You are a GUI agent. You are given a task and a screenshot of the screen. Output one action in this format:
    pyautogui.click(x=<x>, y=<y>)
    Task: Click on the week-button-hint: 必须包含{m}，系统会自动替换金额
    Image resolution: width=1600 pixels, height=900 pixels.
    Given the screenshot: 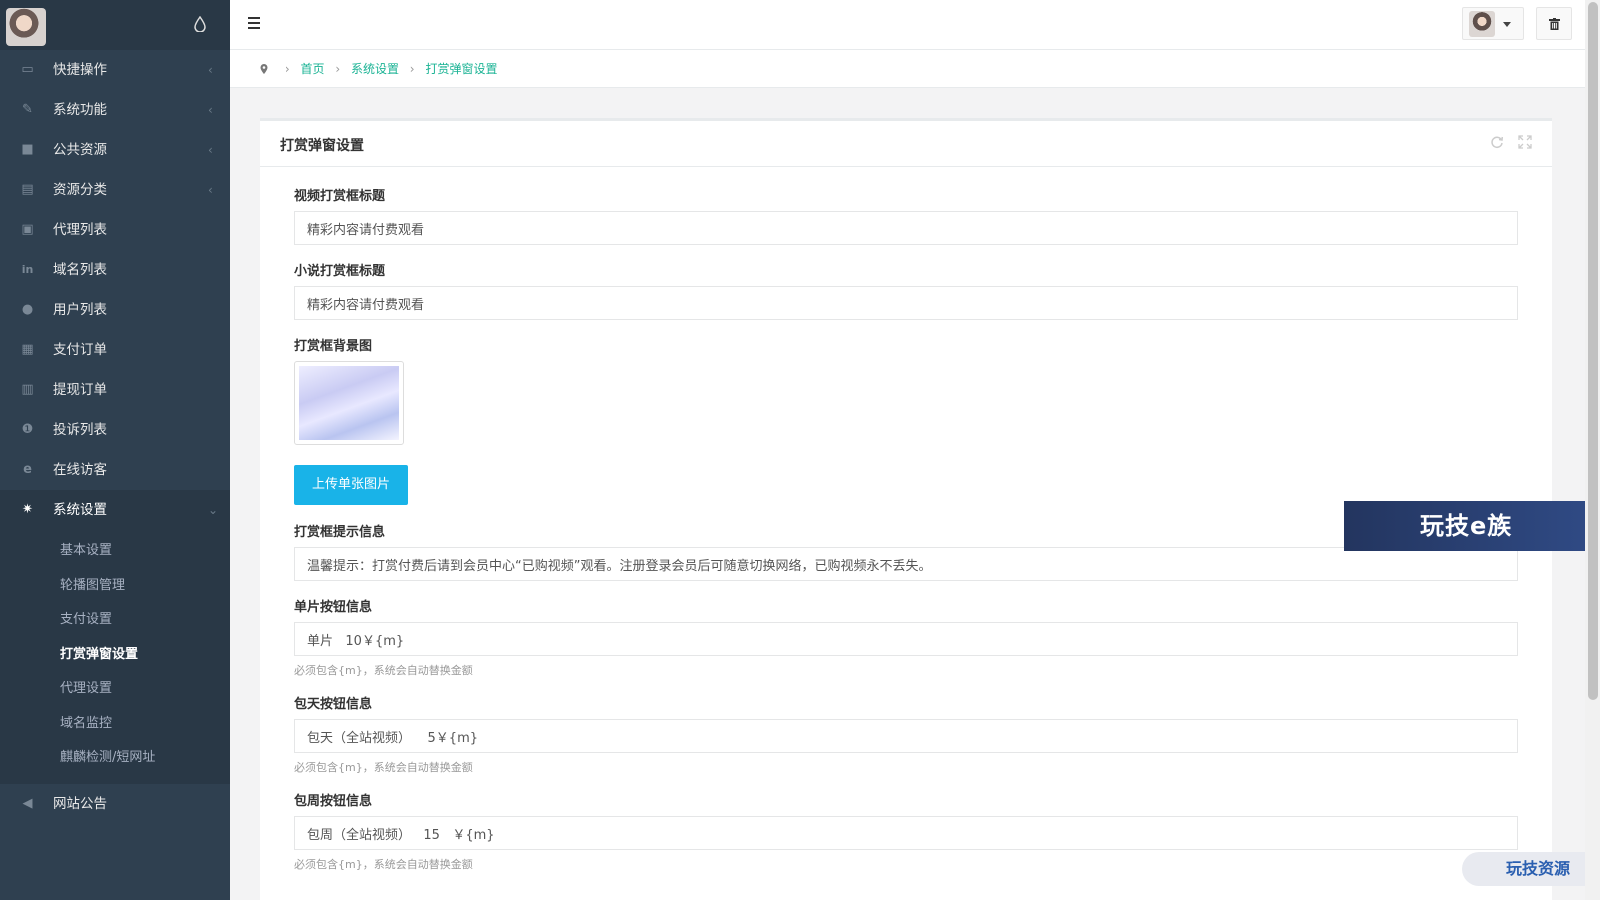 What is the action you would take?
    pyautogui.click(x=383, y=864)
    